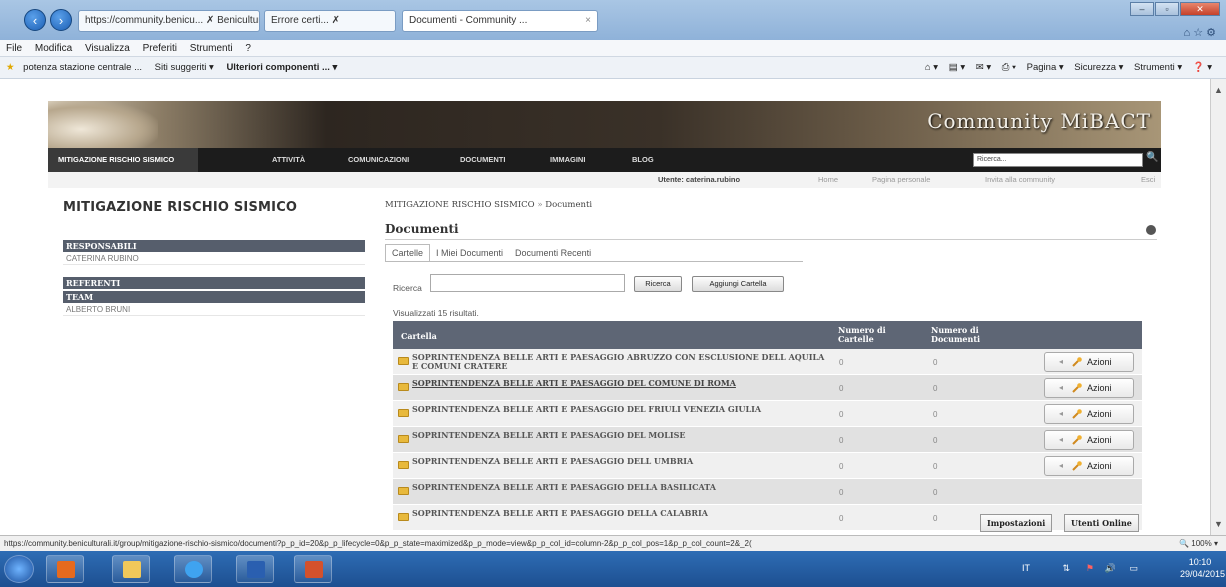  Describe the element at coordinates (1195, 543) in the screenshot. I see `zoom-level: 🔍 100% ▾` at that location.